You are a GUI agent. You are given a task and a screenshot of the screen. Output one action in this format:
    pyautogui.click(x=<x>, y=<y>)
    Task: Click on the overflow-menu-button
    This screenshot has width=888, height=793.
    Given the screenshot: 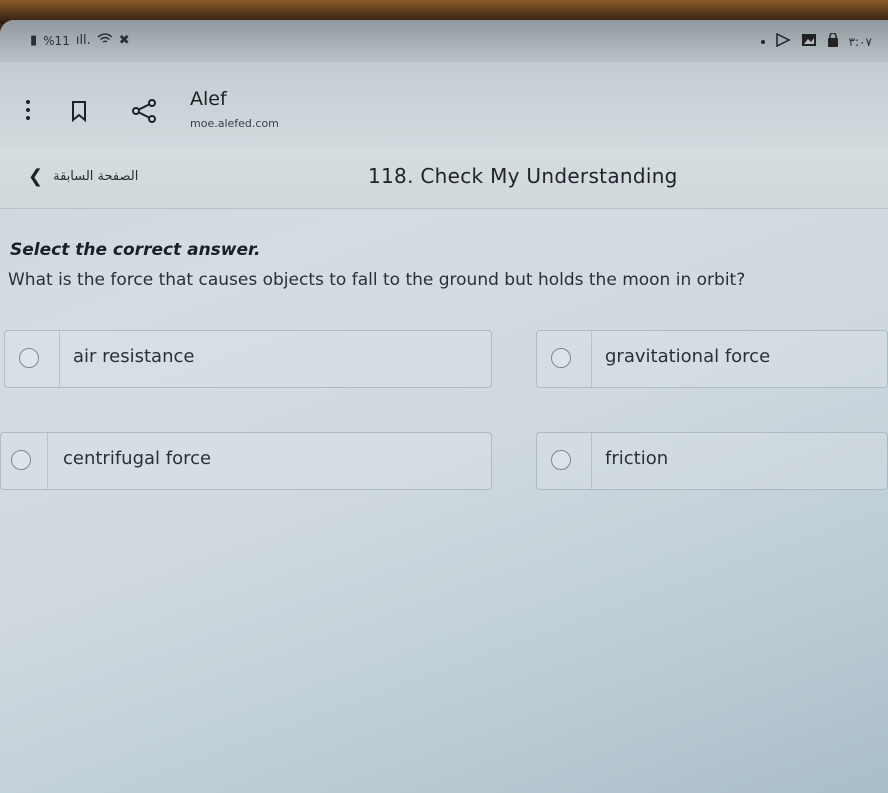 What is the action you would take?
    pyautogui.click(x=28, y=111)
    